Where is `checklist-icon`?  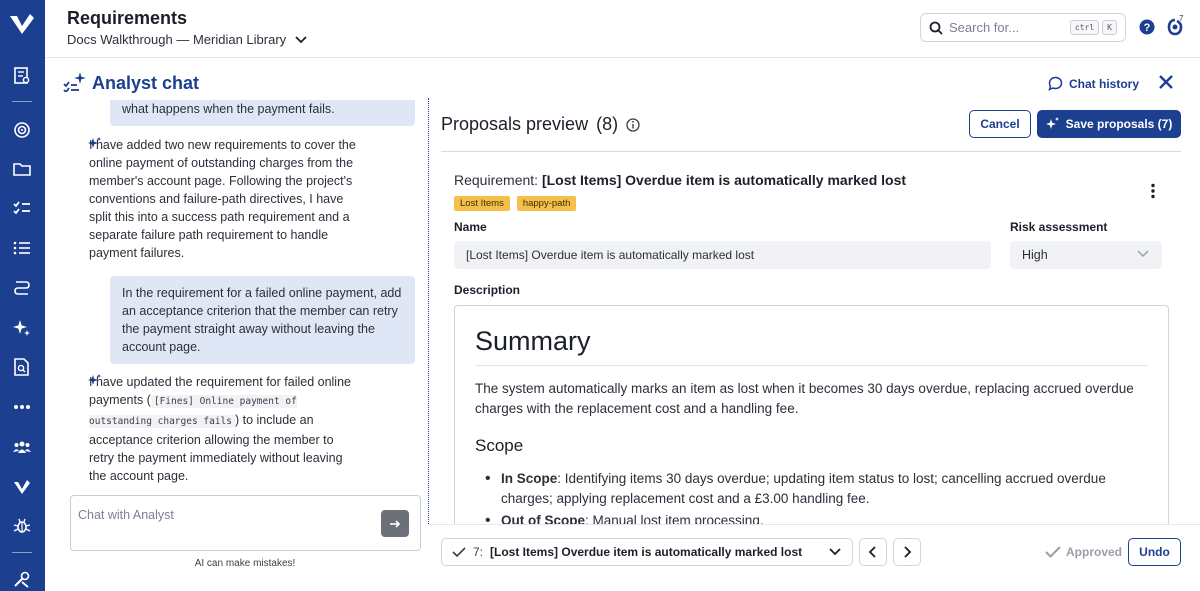 checklist-icon is located at coordinates (22, 208).